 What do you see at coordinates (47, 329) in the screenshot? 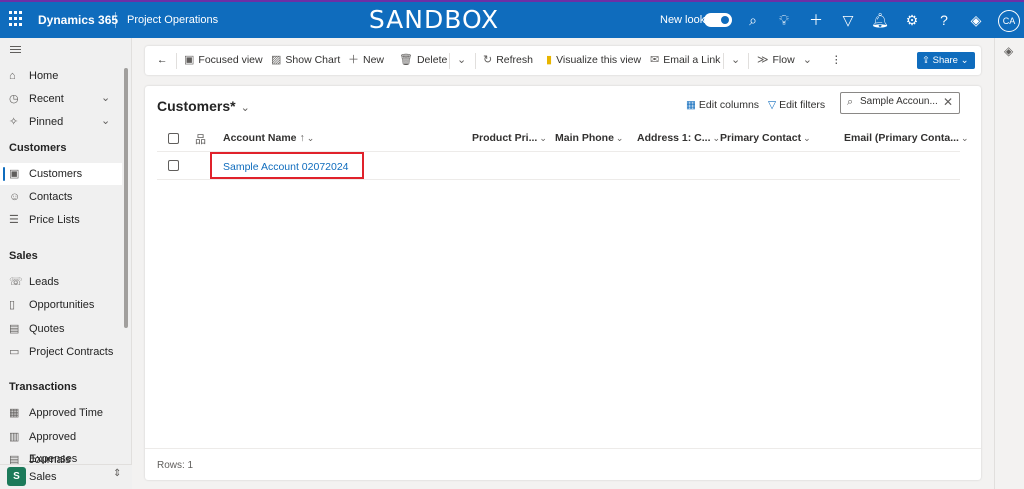
I see `nav-item-label: Quotes` at bounding box center [47, 329].